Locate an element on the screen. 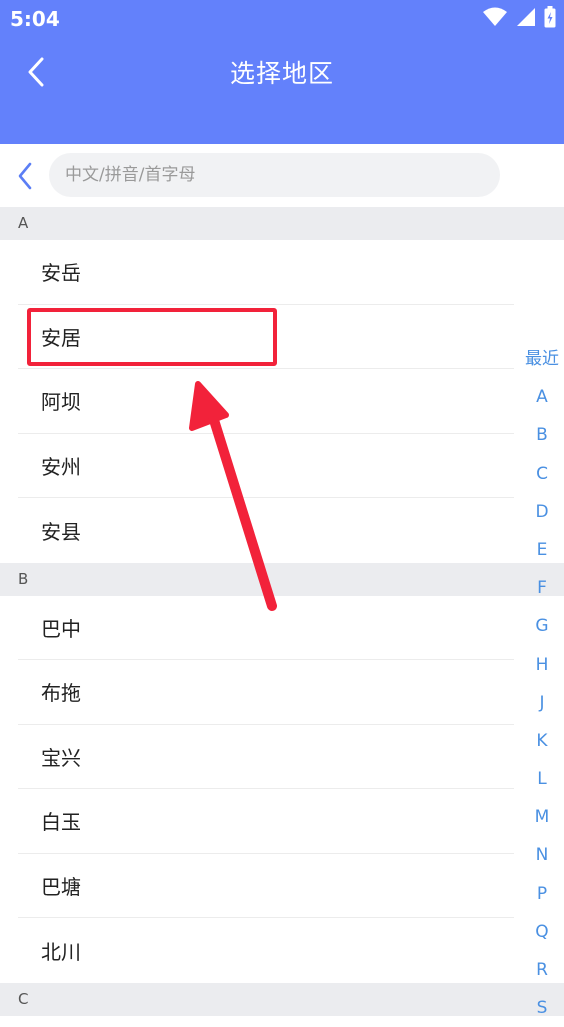  status-bar: 5:04 is located at coordinates (282, 20).